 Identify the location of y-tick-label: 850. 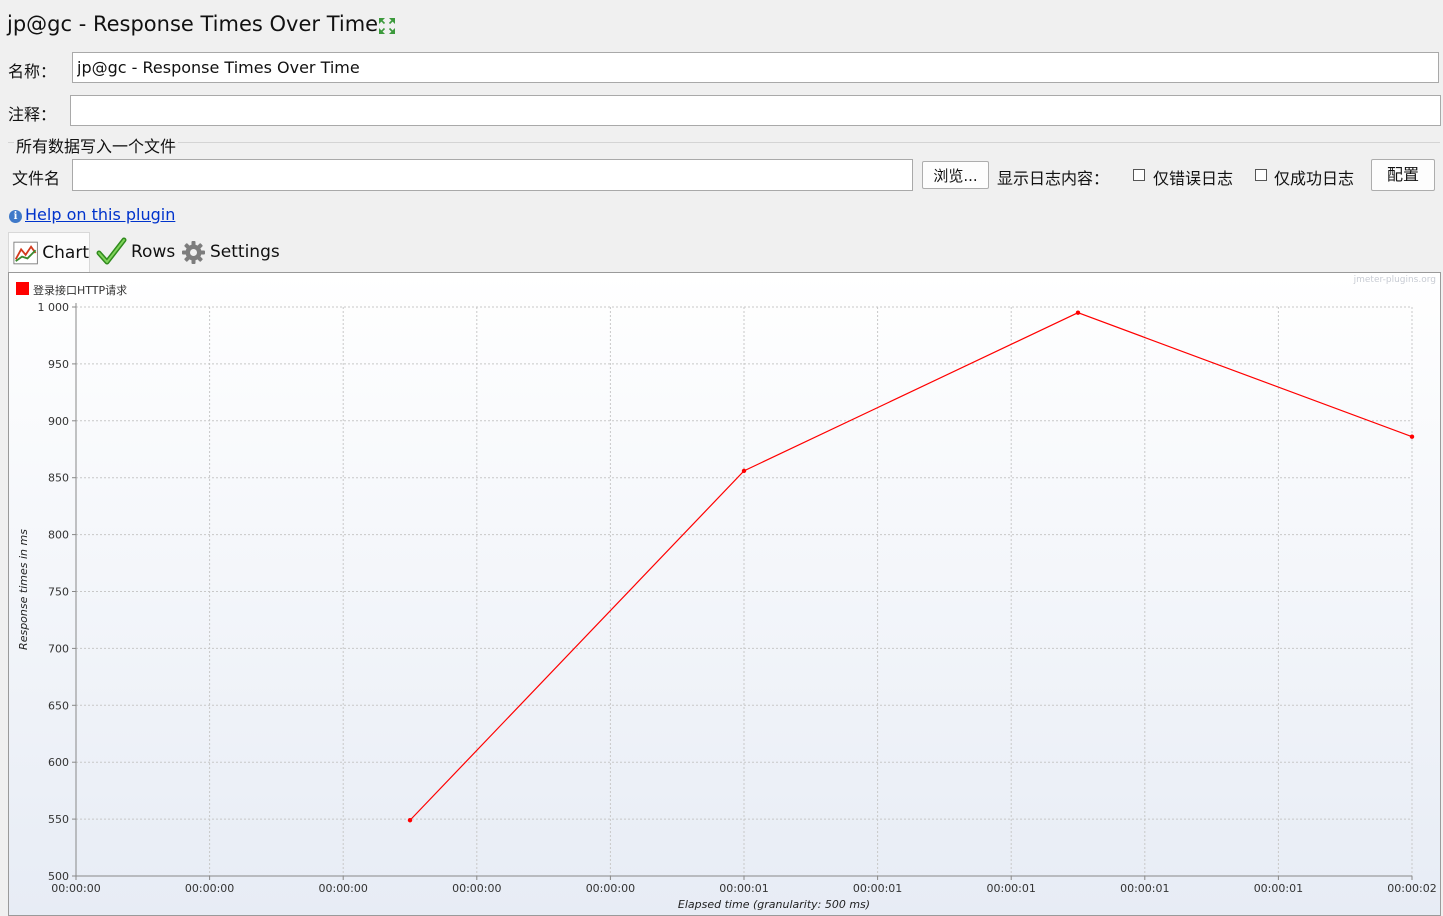
(58, 478).